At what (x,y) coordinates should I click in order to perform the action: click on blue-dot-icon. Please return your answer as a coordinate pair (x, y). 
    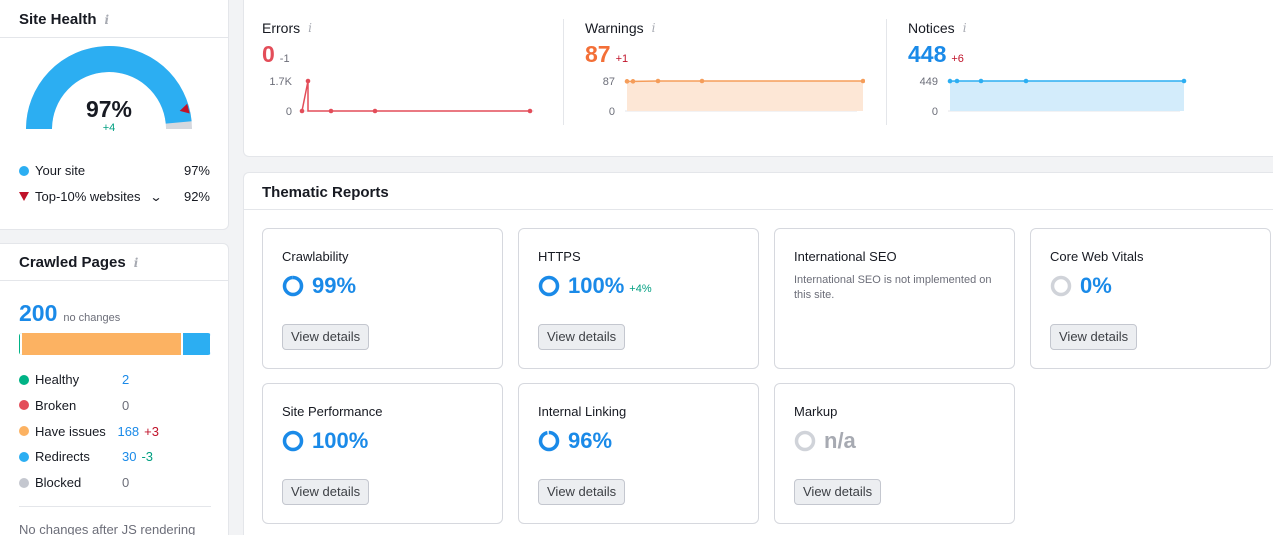
    Looking at the image, I should click on (24, 170).